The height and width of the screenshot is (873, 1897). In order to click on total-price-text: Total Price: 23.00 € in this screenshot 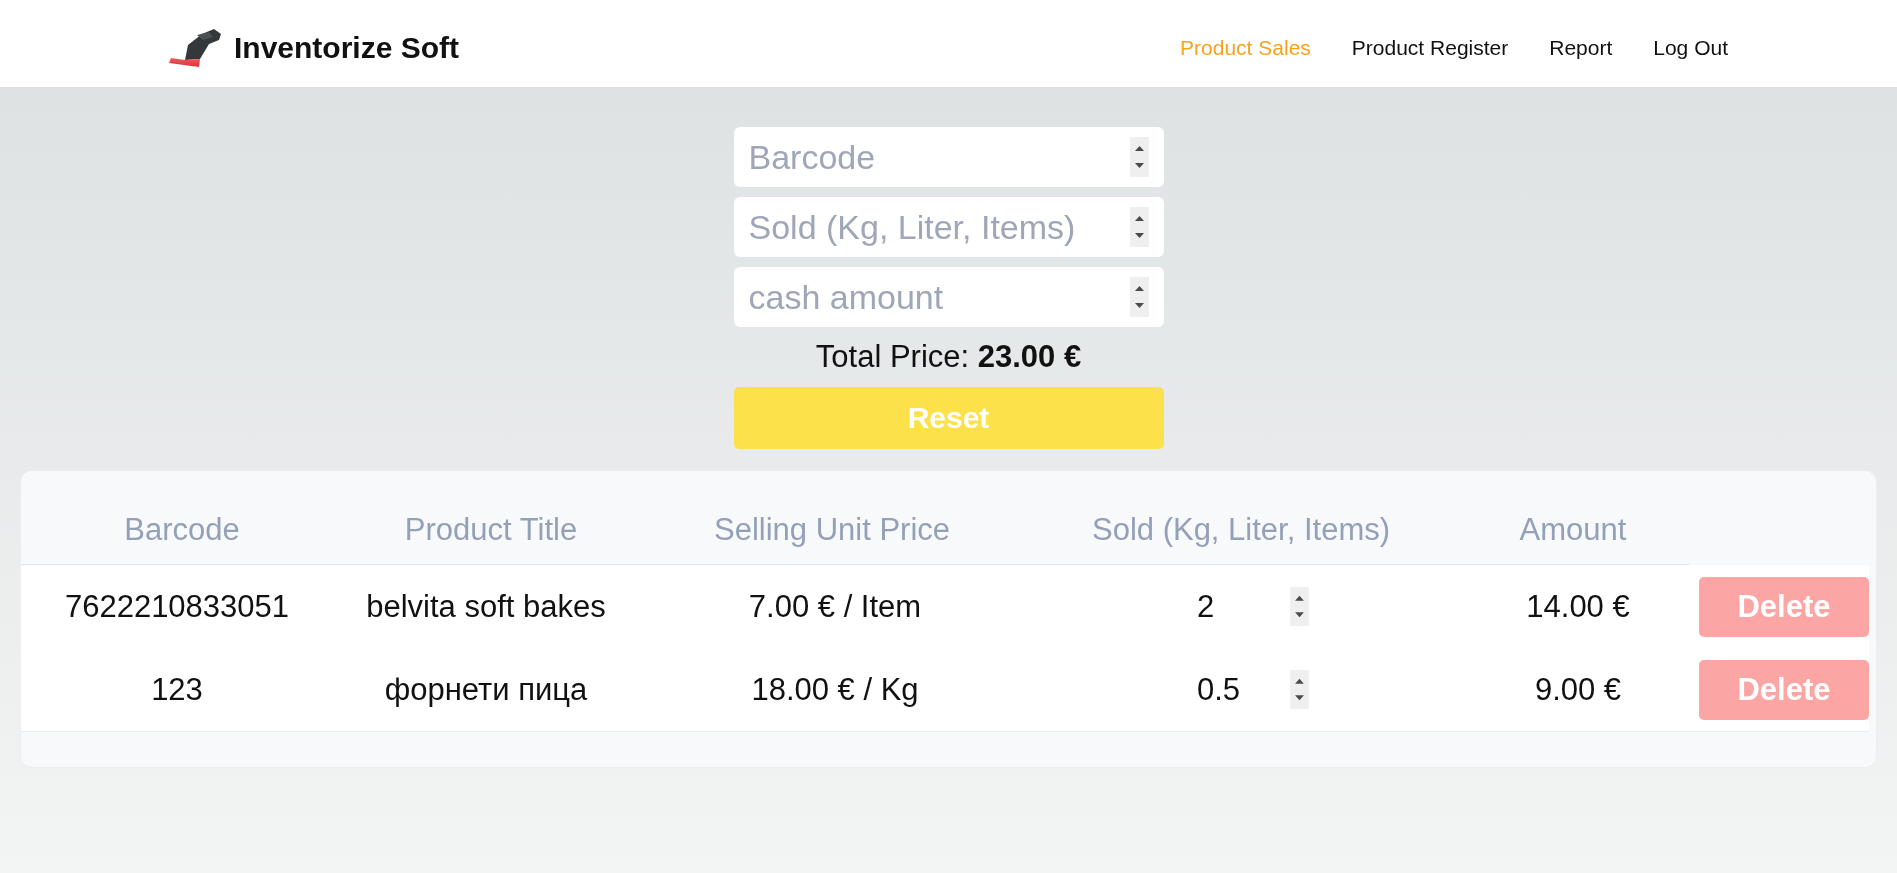, I will do `click(948, 357)`.